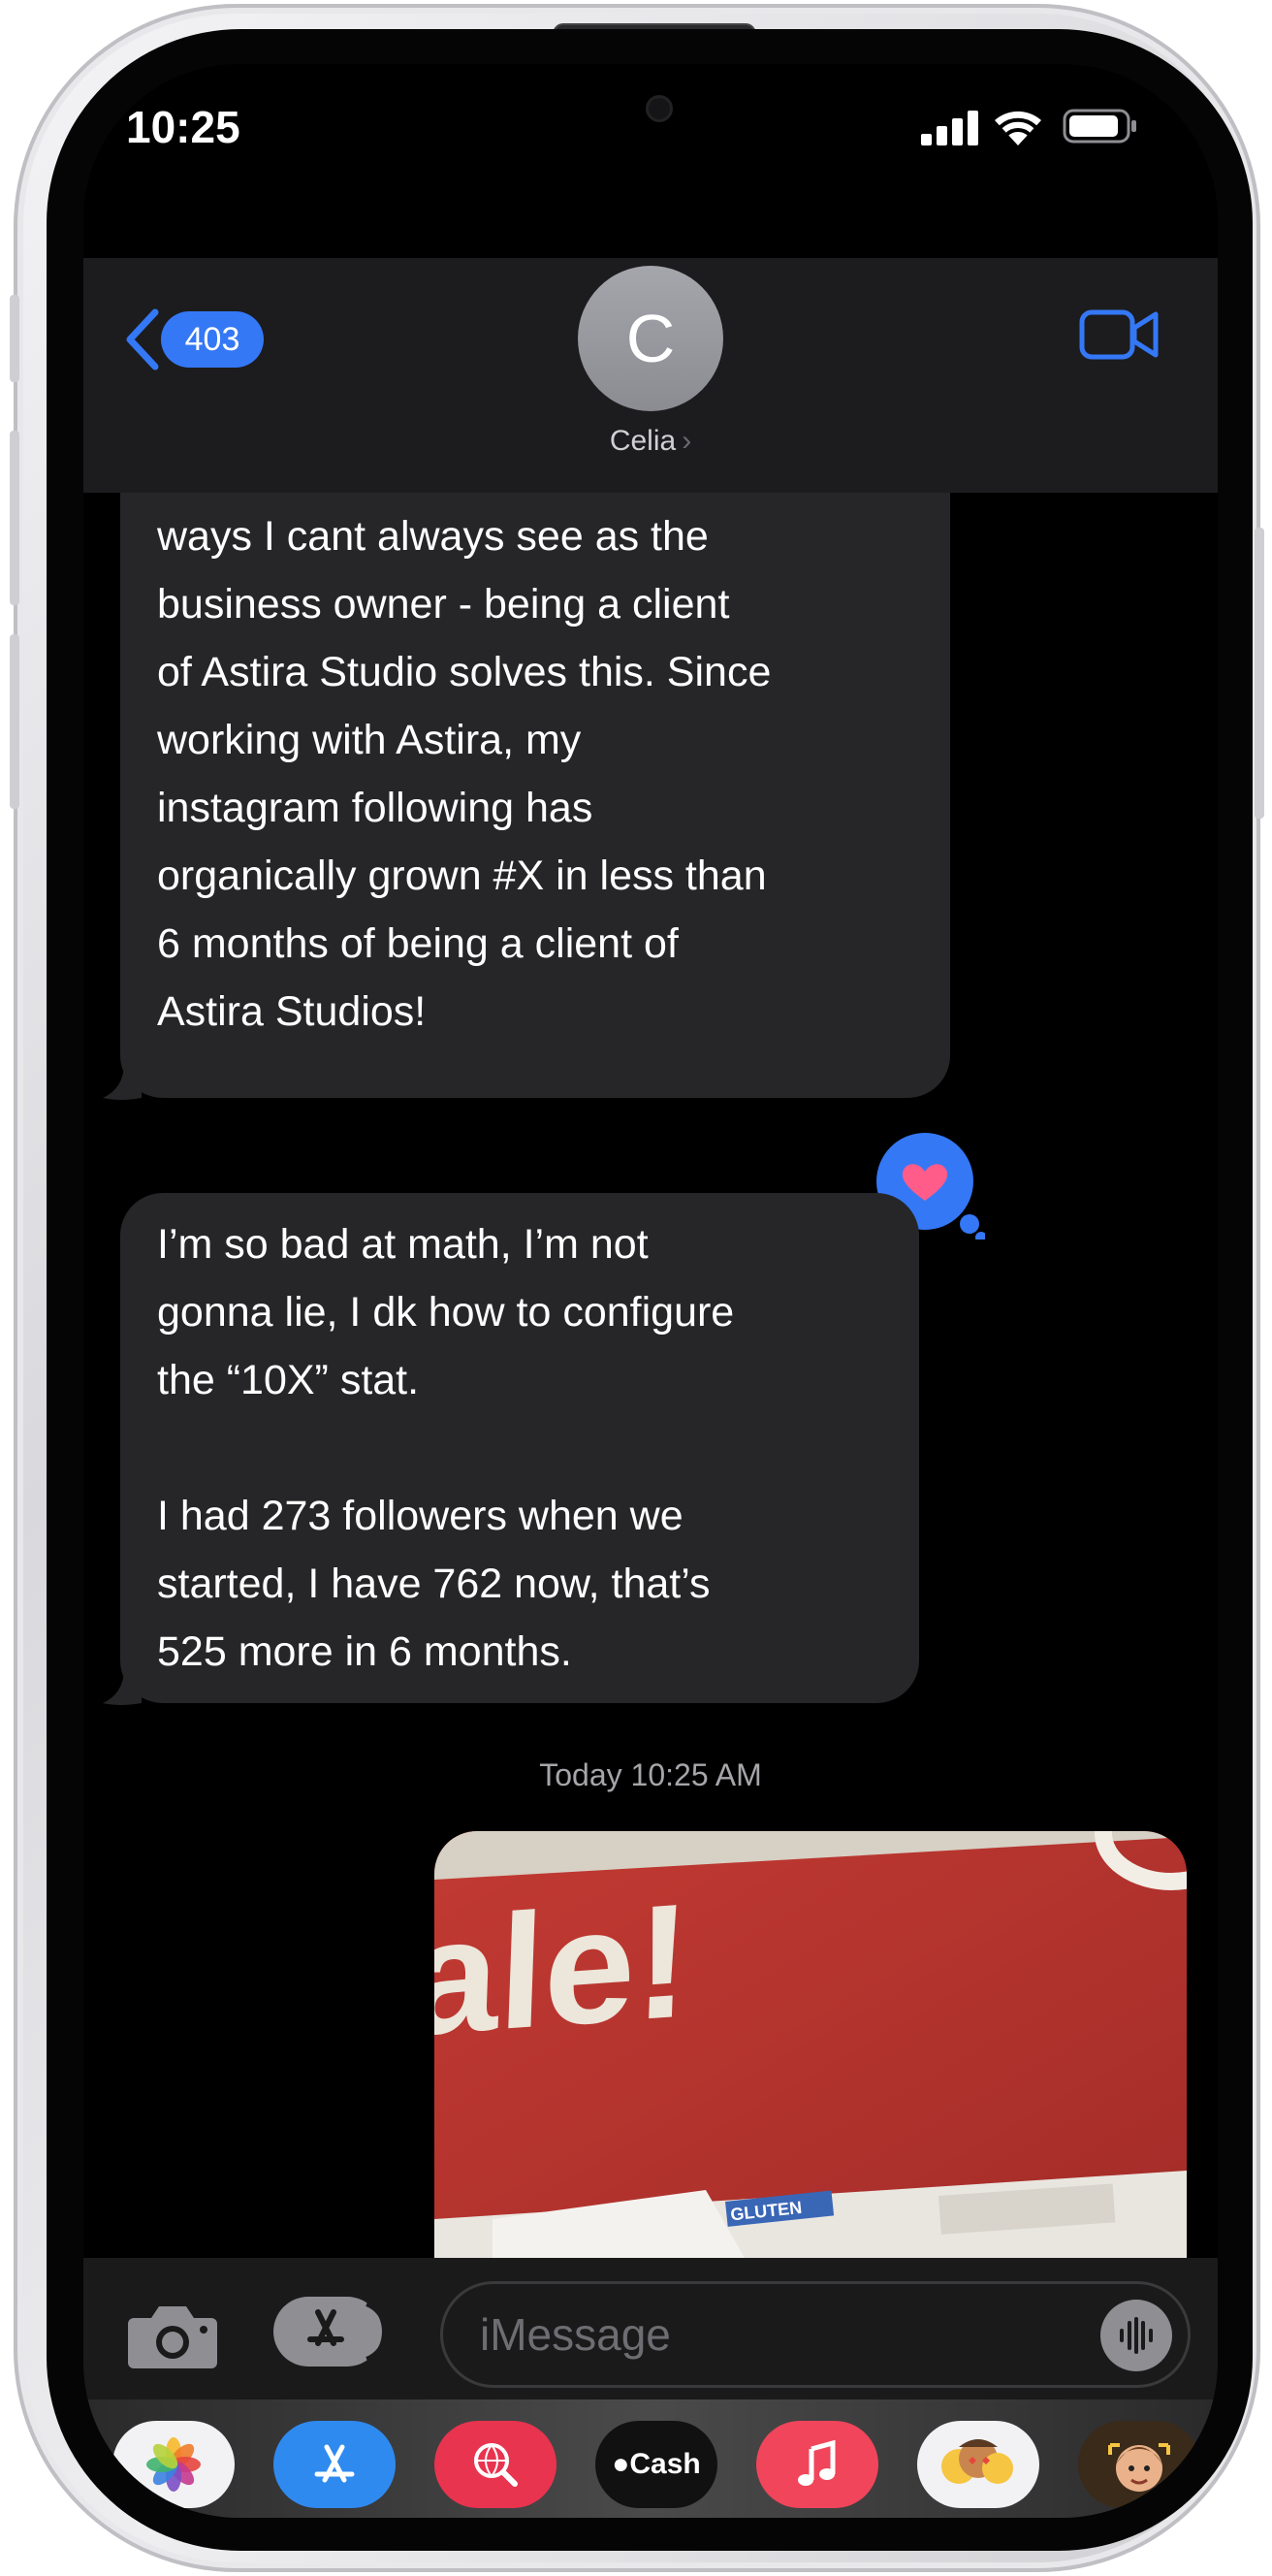 The height and width of the screenshot is (2576, 1272). I want to click on input-placeholder: iMessage, so click(575, 2334).